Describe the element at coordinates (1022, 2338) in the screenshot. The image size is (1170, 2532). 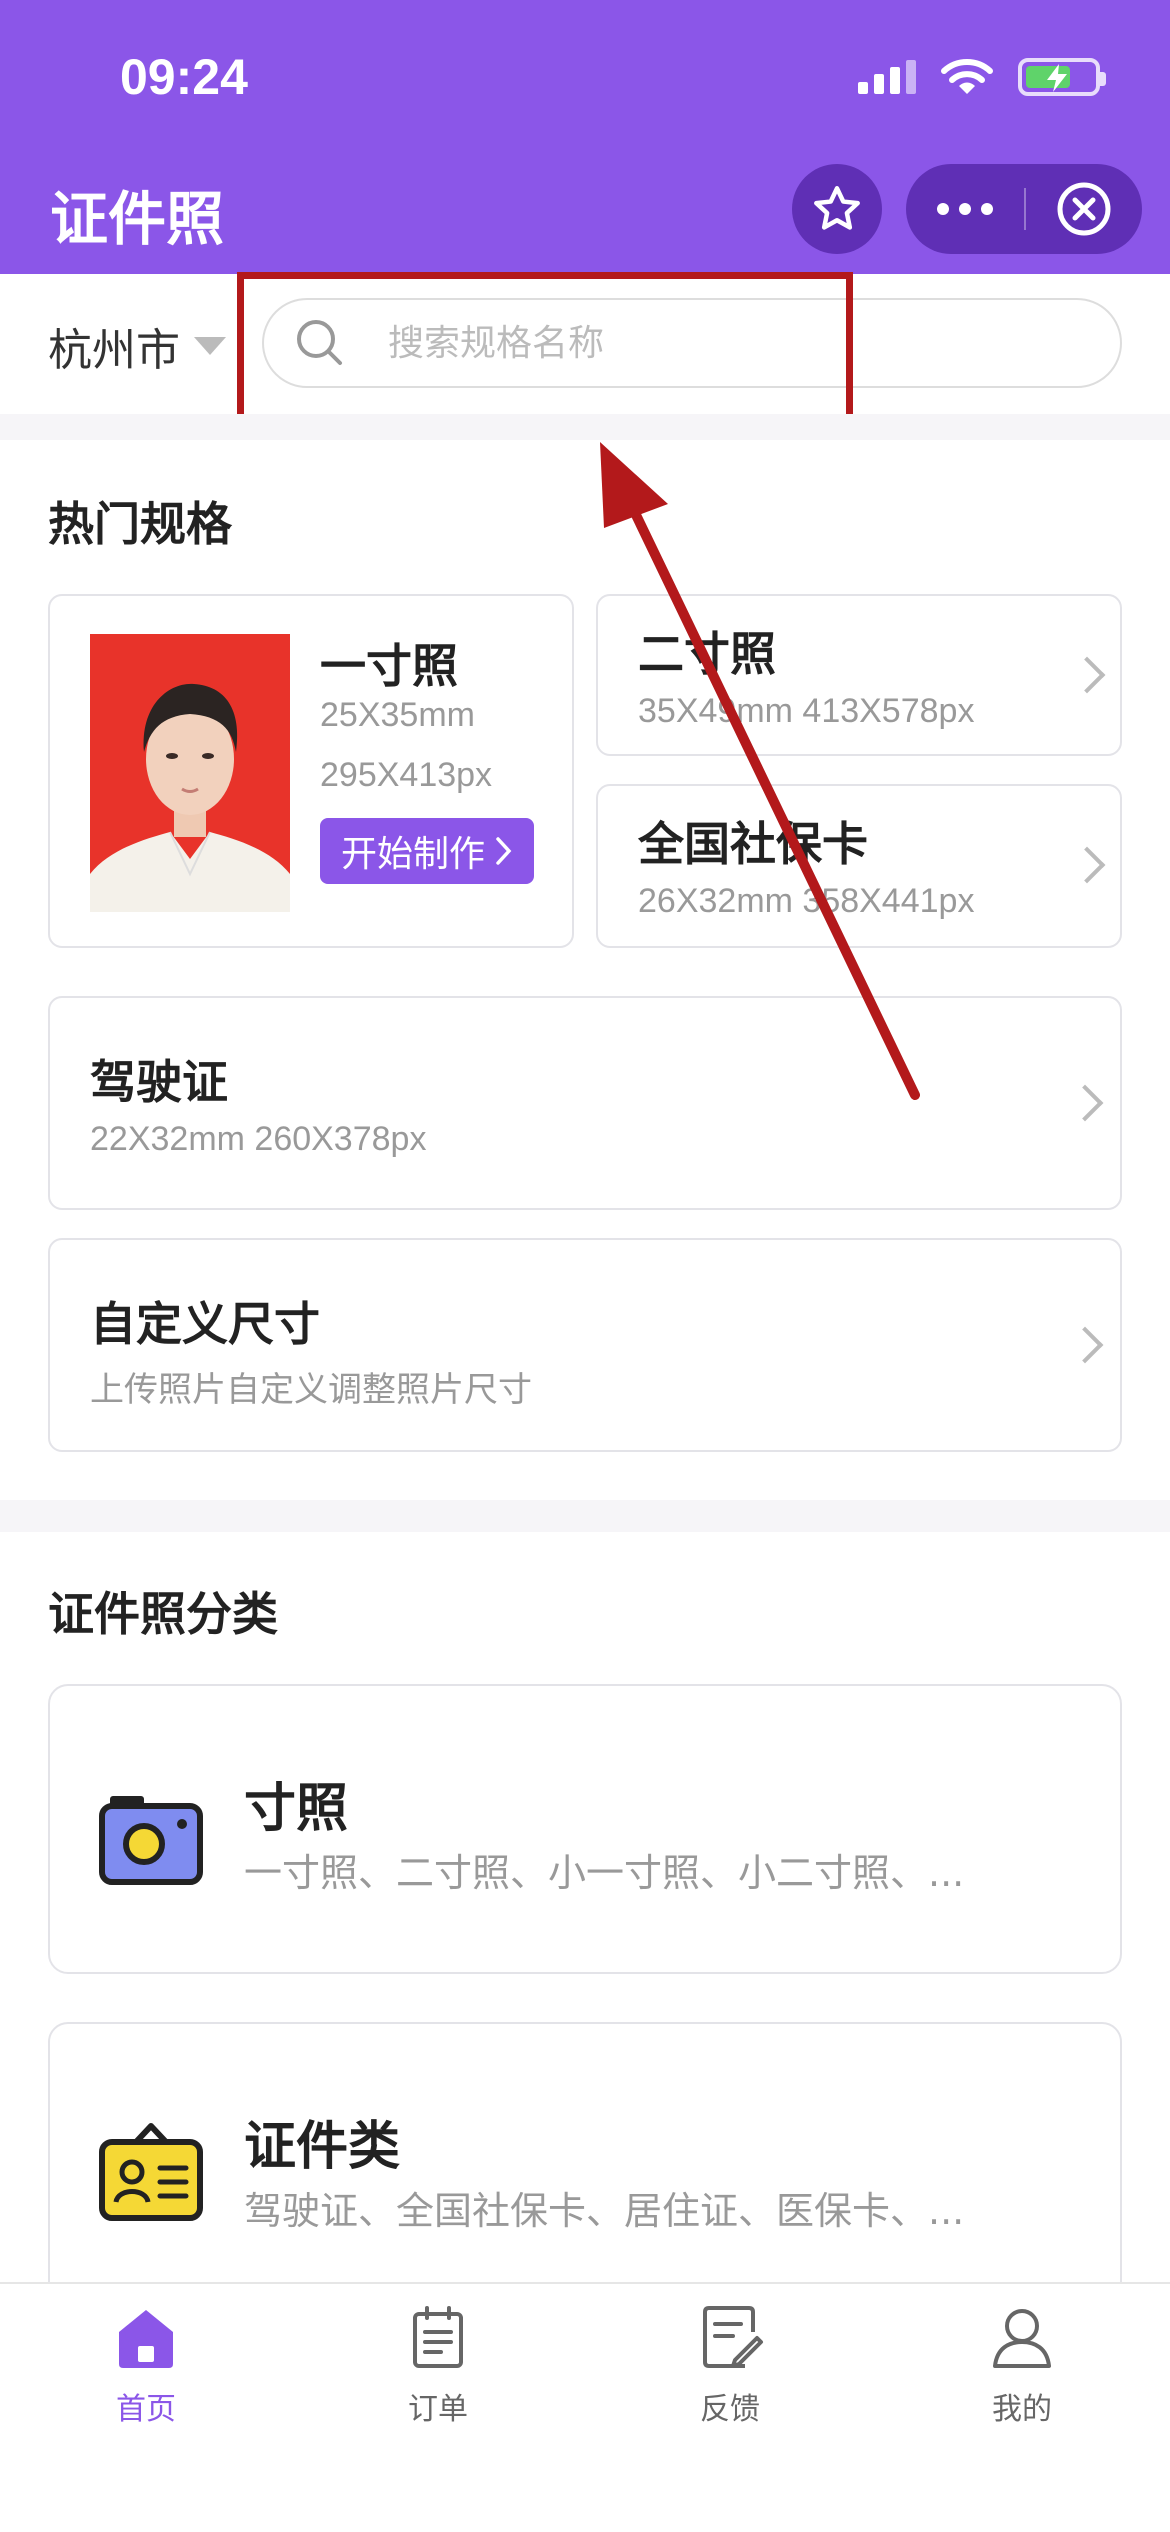
I see `profile-icon` at that location.